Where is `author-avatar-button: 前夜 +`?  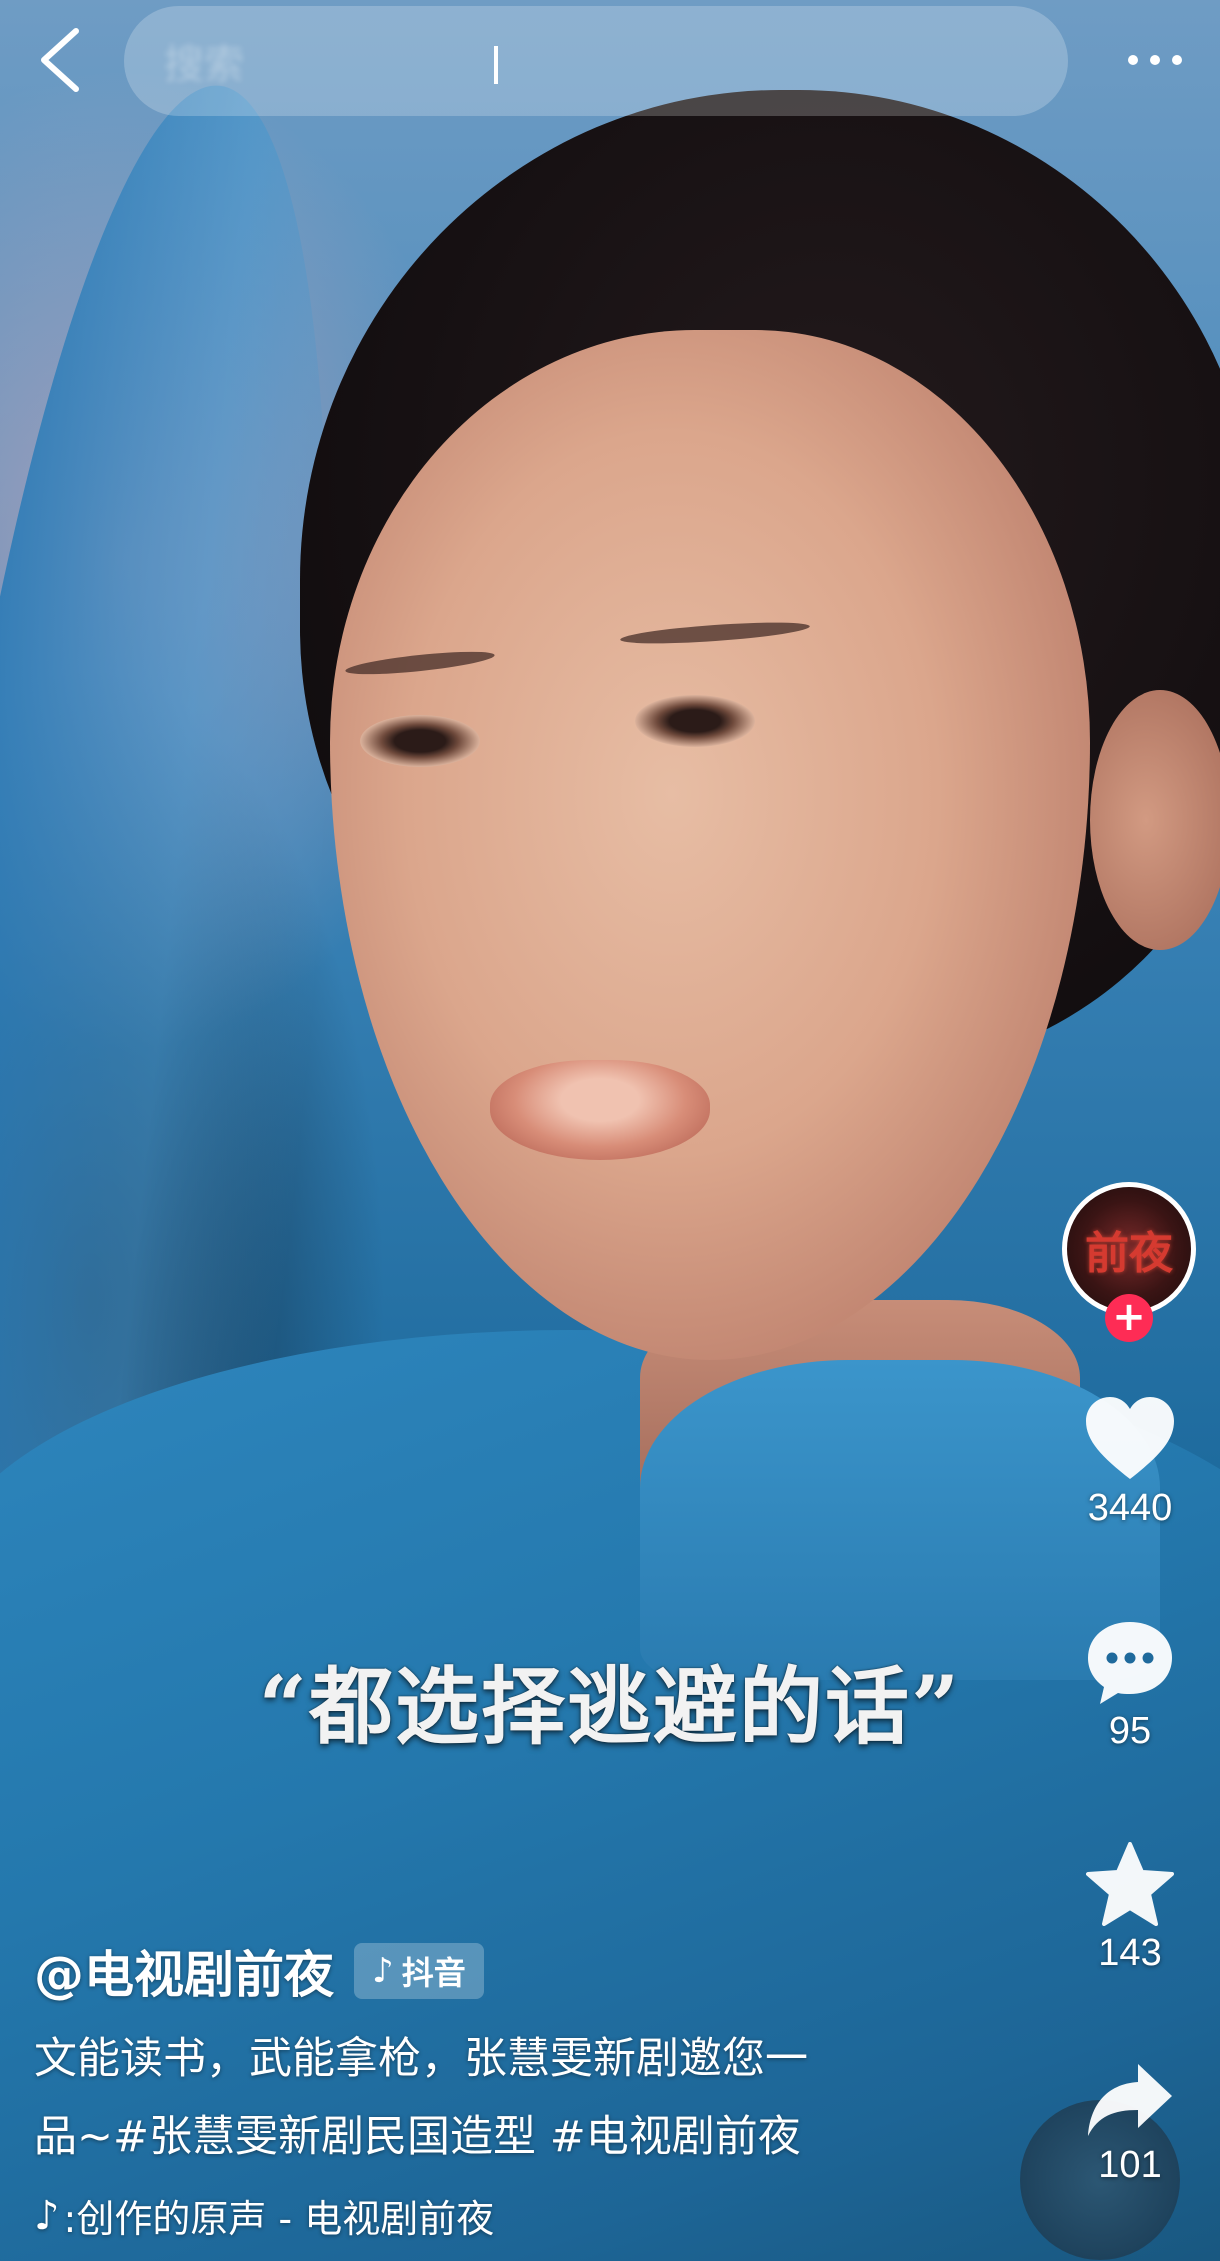
author-avatar-button: 前夜 + is located at coordinates (1129, 1262).